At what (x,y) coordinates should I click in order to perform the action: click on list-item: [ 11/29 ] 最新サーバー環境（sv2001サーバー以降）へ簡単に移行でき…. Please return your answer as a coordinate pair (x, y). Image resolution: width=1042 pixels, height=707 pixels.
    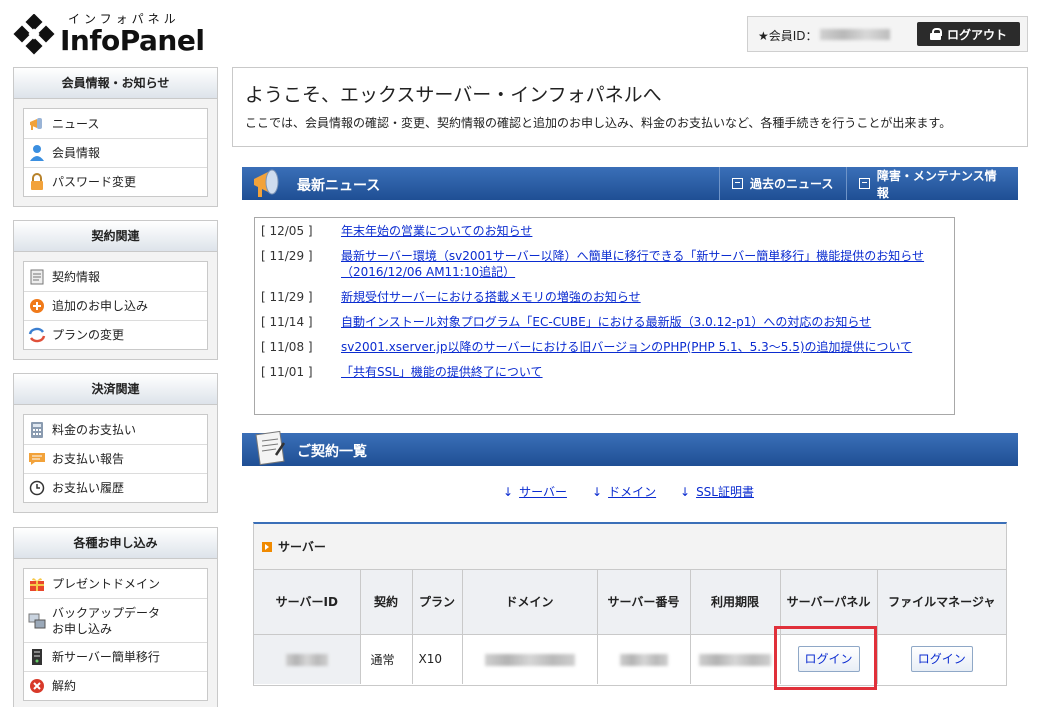
    Looking at the image, I should click on (607, 264).